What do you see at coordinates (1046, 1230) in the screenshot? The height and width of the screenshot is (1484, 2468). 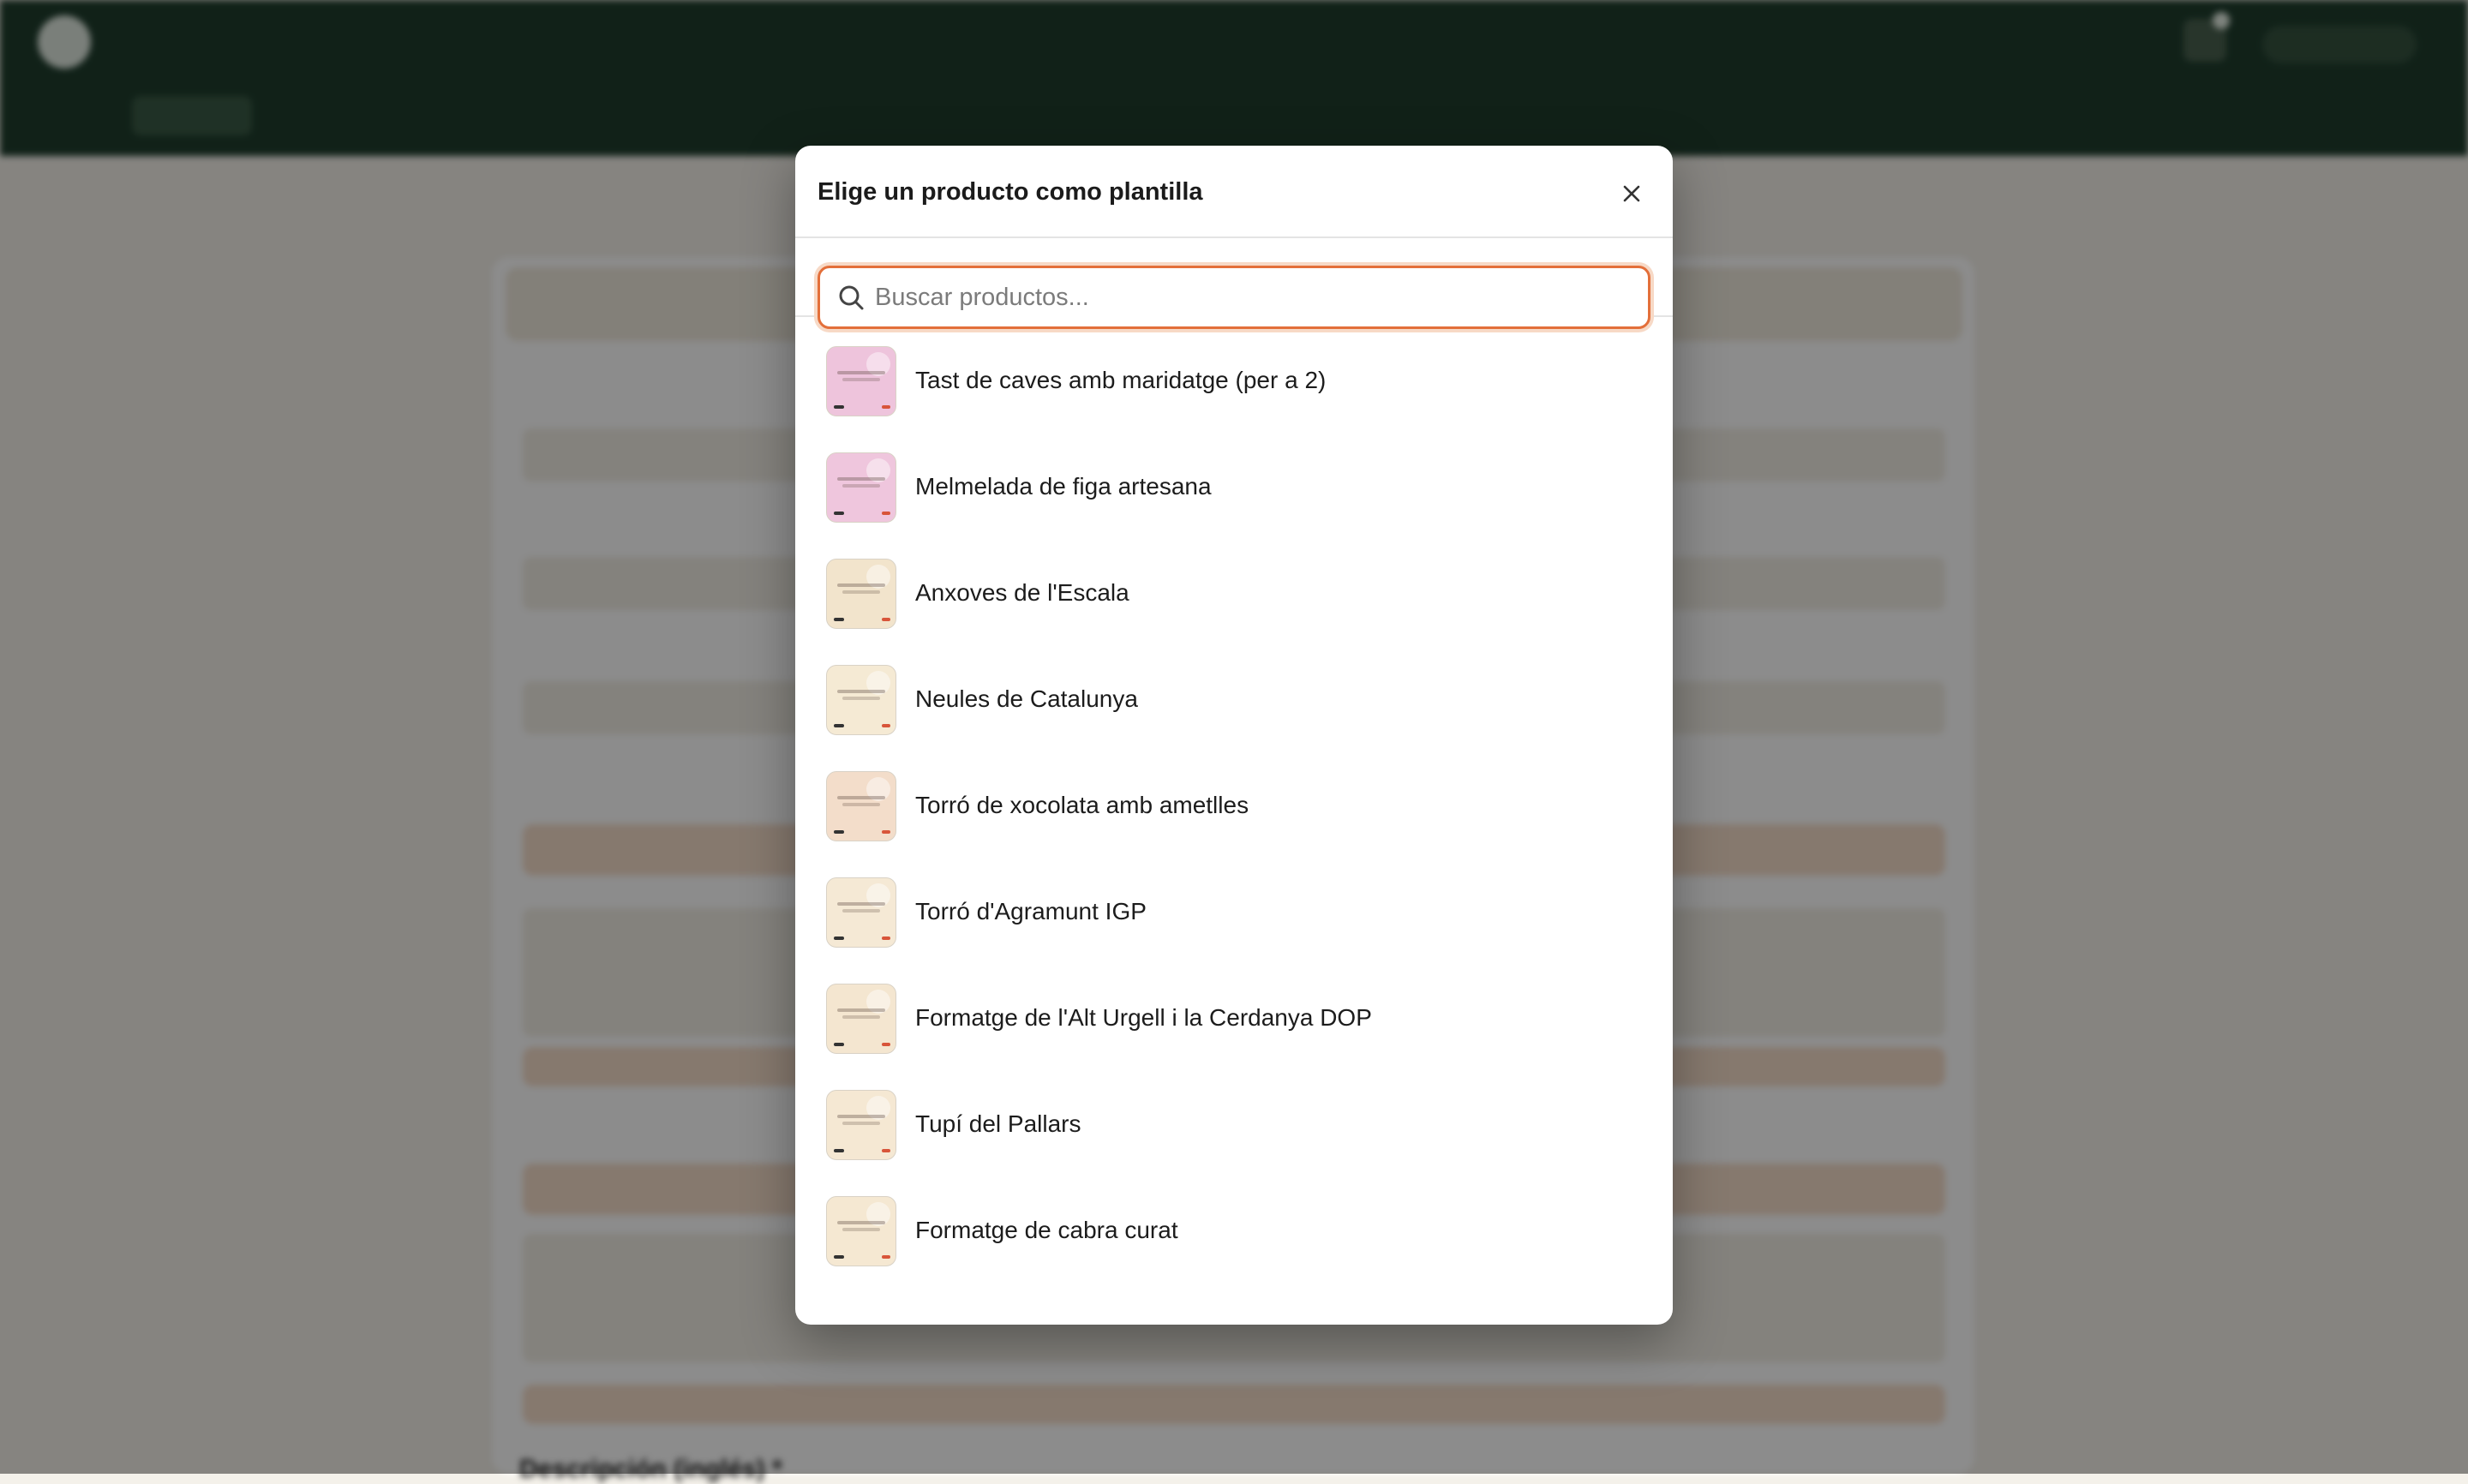 I see `product-name: Formatge de cabra curat` at bounding box center [1046, 1230].